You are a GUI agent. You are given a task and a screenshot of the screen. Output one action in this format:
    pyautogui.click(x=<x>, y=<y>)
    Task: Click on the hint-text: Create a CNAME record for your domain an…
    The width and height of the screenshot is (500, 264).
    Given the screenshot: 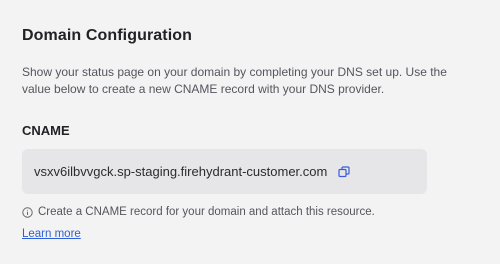 What is the action you would take?
    pyautogui.click(x=206, y=212)
    